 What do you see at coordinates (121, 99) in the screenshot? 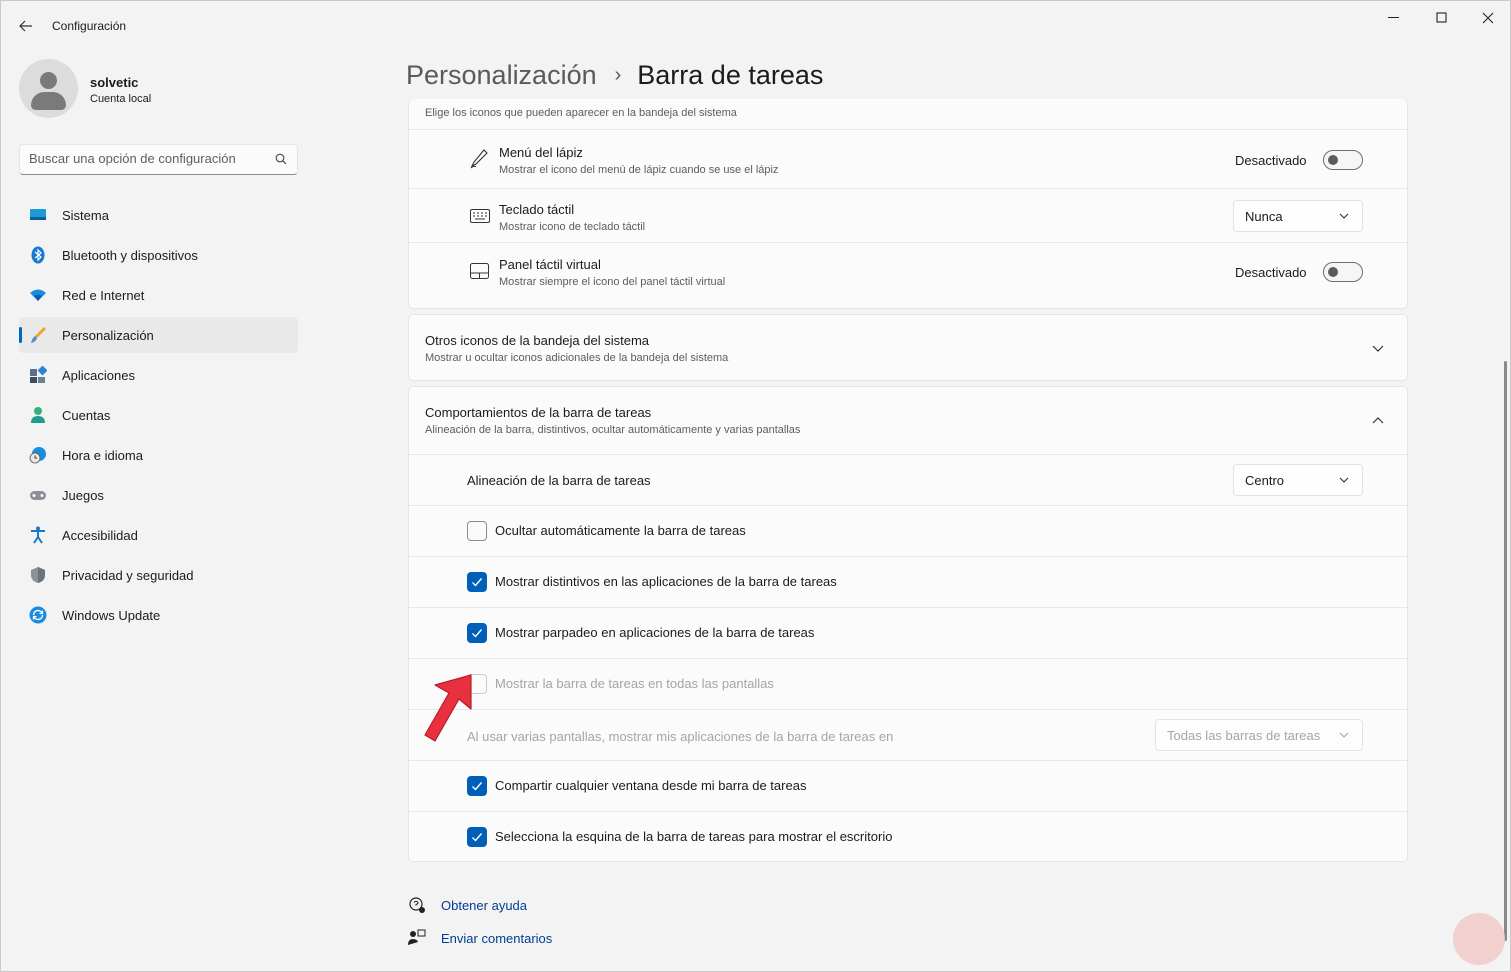
I see `account-type: Cuenta local` at bounding box center [121, 99].